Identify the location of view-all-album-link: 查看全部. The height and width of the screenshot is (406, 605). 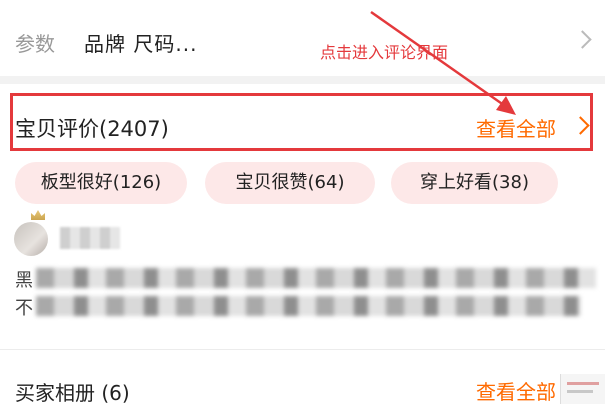
(516, 390).